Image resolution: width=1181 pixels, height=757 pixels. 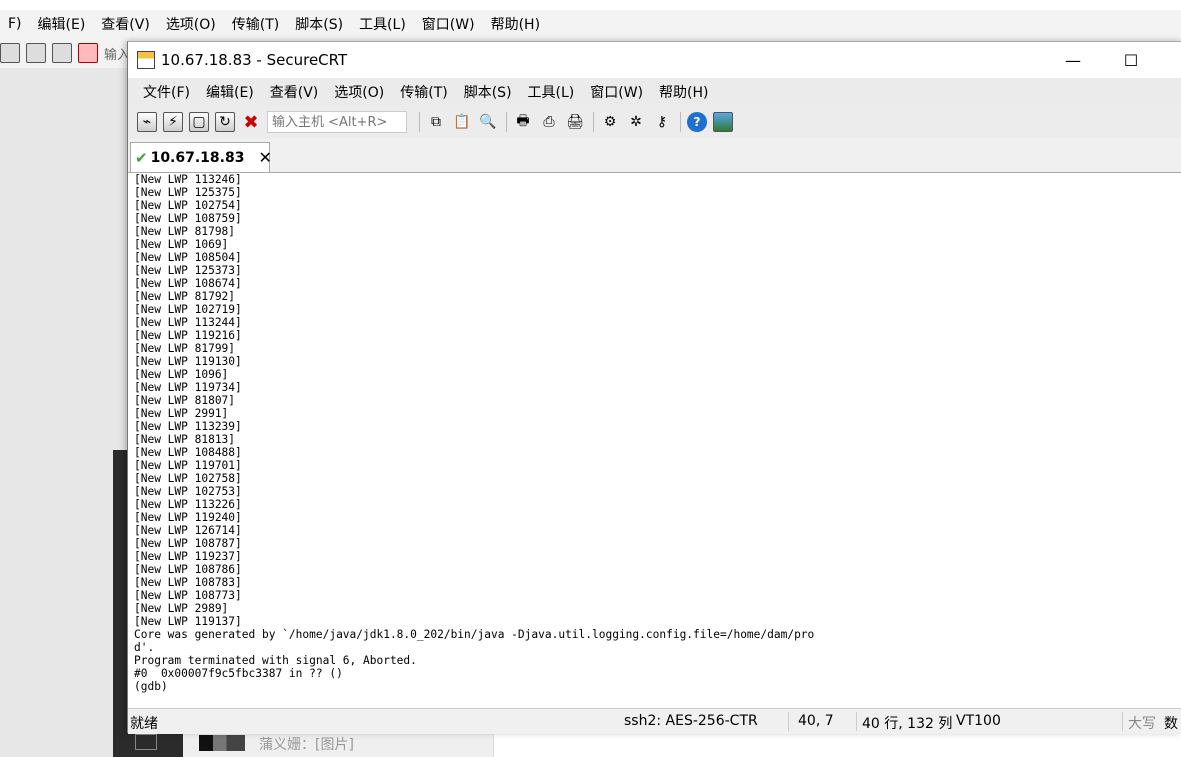 What do you see at coordinates (488, 92) in the screenshot?
I see `menu-script: 脚本(S)` at bounding box center [488, 92].